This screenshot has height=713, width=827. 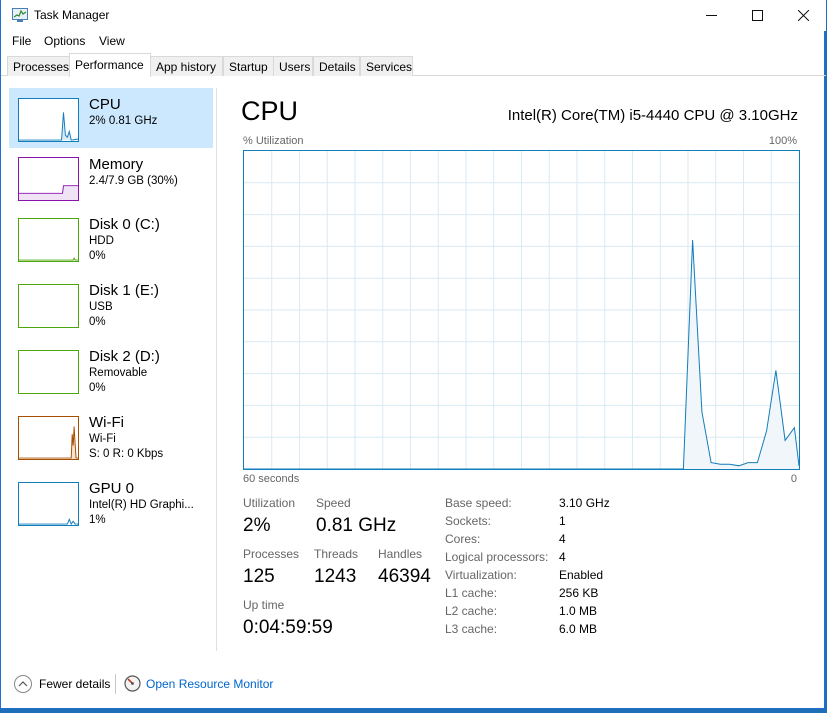 What do you see at coordinates (471, 629) in the screenshot?
I see `spec-label: L3 cache:` at bounding box center [471, 629].